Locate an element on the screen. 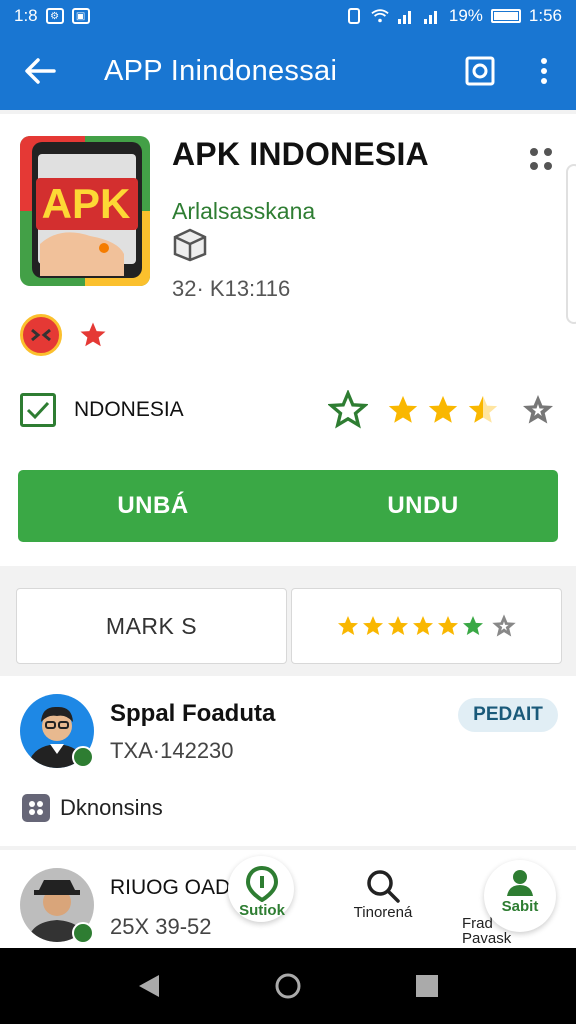  category-label: Dknonsins is located at coordinates (111, 807).